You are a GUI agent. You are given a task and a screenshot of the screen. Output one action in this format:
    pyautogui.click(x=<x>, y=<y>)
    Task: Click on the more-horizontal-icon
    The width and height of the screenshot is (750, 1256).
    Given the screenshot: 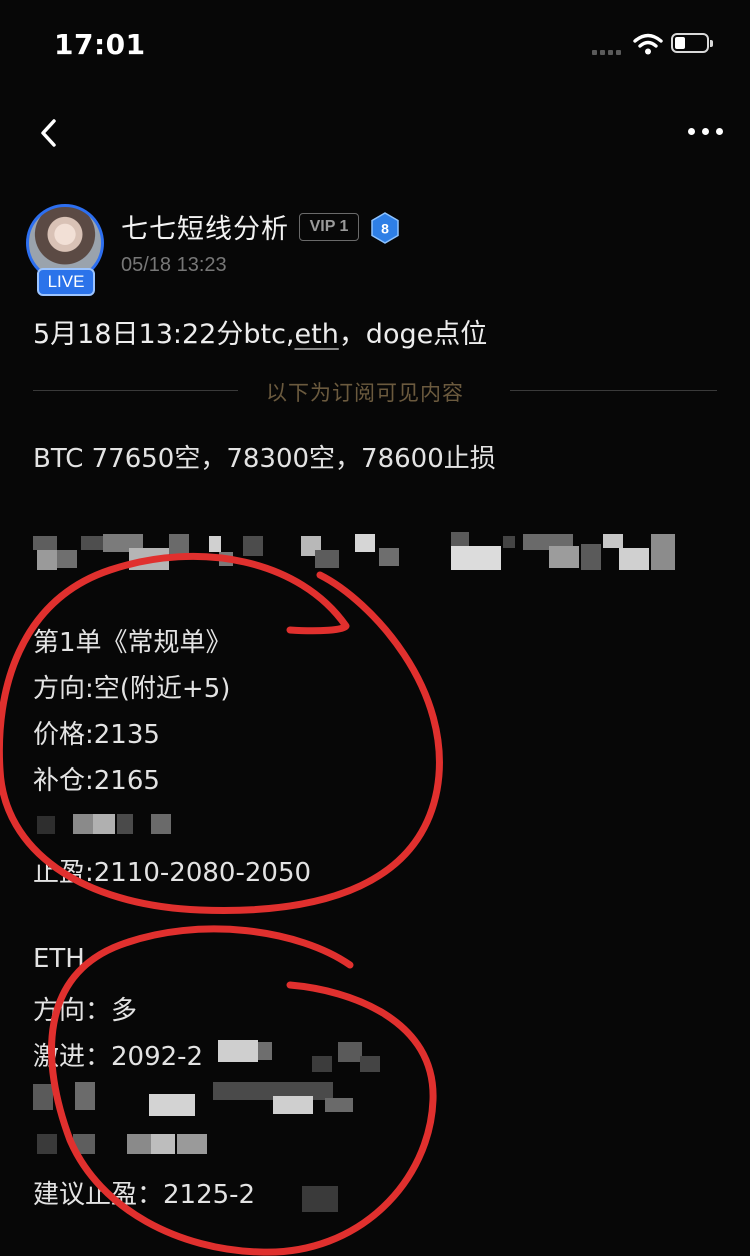 What is the action you would take?
    pyautogui.click(x=705, y=131)
    